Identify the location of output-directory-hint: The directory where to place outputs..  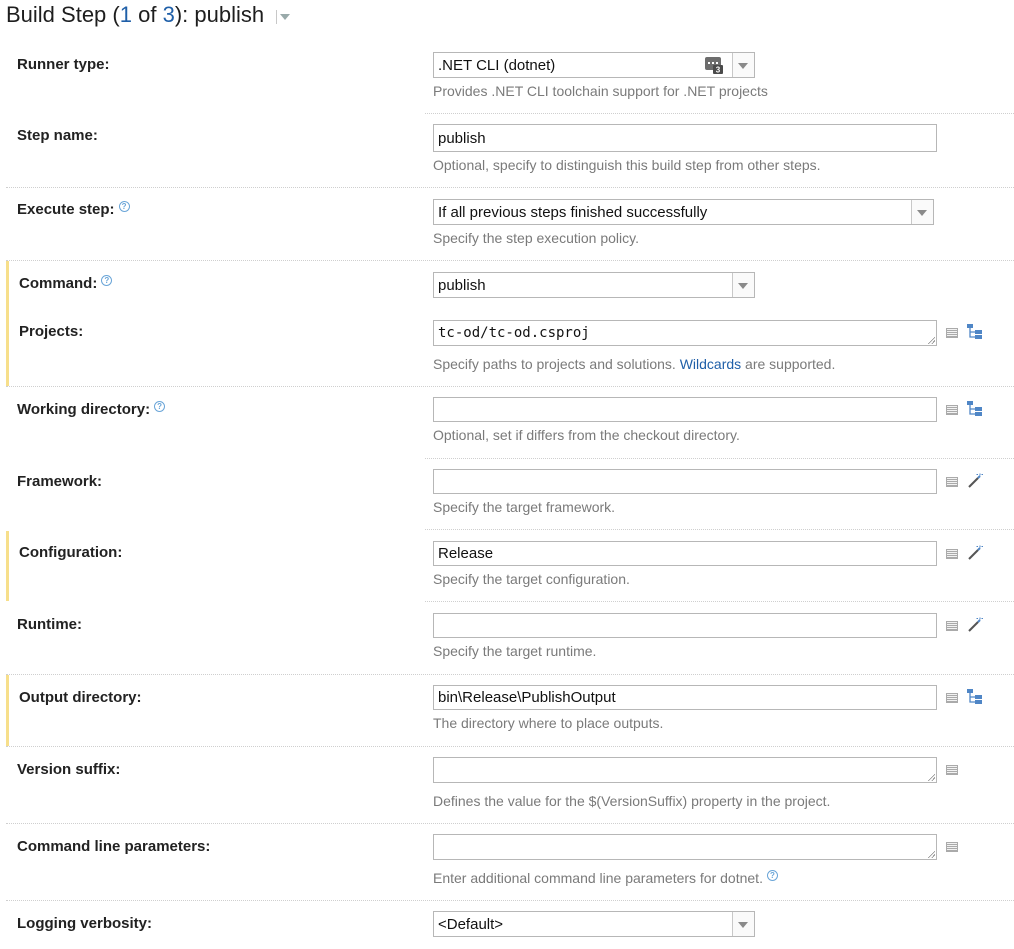
(548, 723).